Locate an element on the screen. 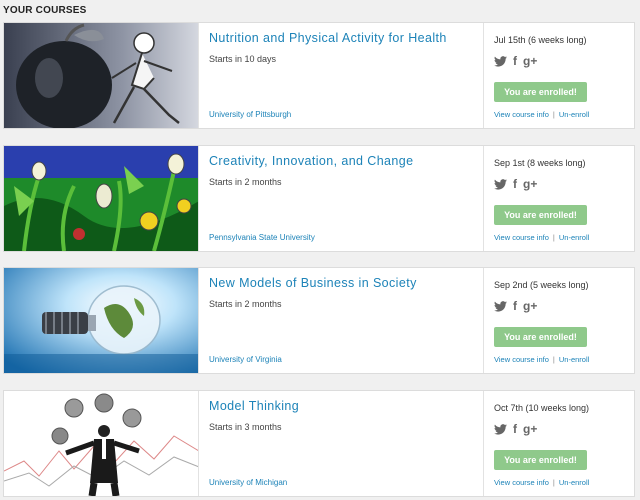 This screenshot has height=500, width=640. university-link: University of Michigan is located at coordinates (248, 482).